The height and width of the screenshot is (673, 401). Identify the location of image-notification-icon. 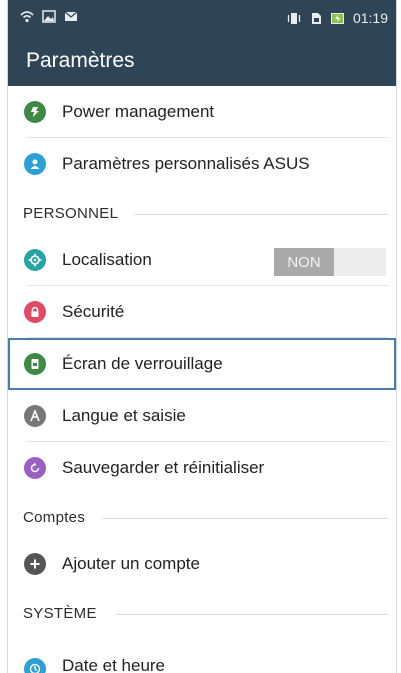
(49, 16).